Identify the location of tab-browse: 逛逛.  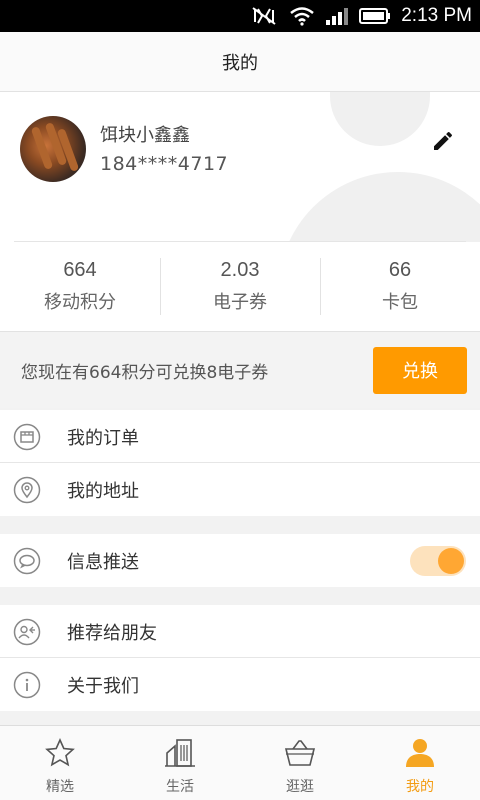
(300, 763).